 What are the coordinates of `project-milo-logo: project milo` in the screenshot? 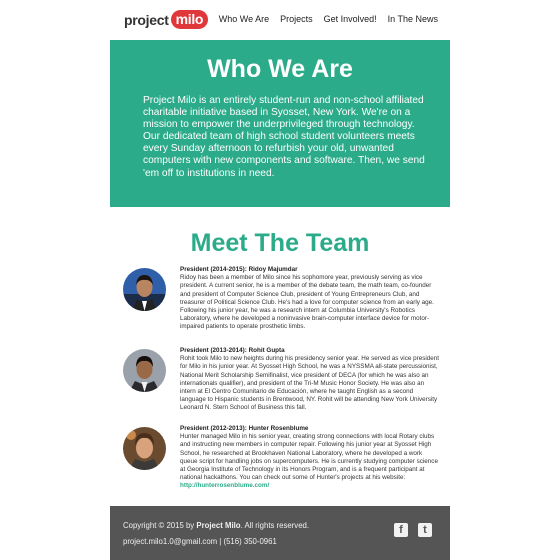 It's located at (166, 19).